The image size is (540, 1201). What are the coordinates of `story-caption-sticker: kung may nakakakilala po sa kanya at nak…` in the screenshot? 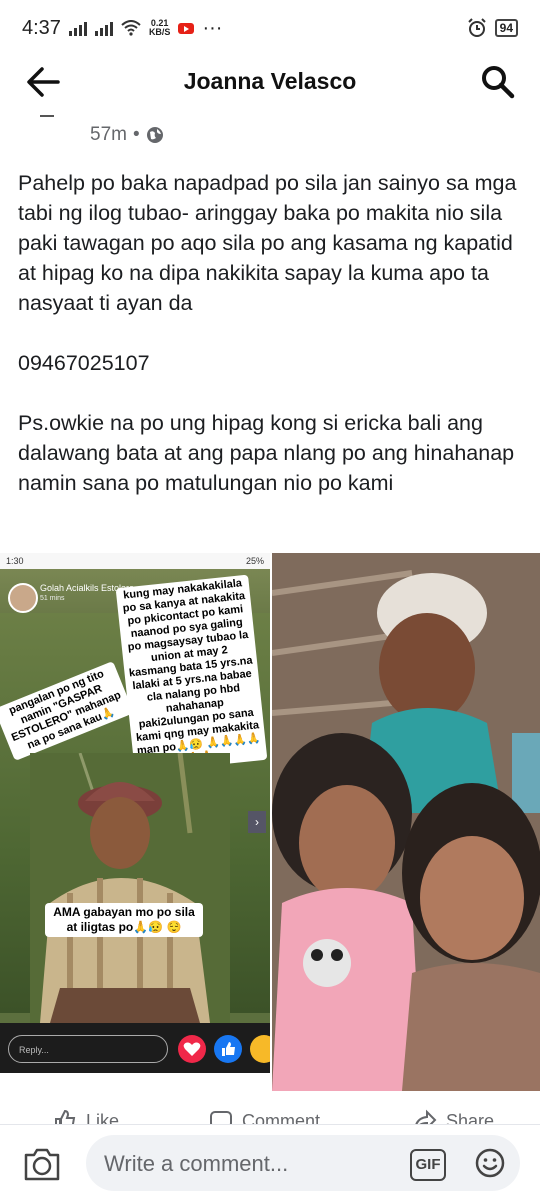 It's located at (191, 674).